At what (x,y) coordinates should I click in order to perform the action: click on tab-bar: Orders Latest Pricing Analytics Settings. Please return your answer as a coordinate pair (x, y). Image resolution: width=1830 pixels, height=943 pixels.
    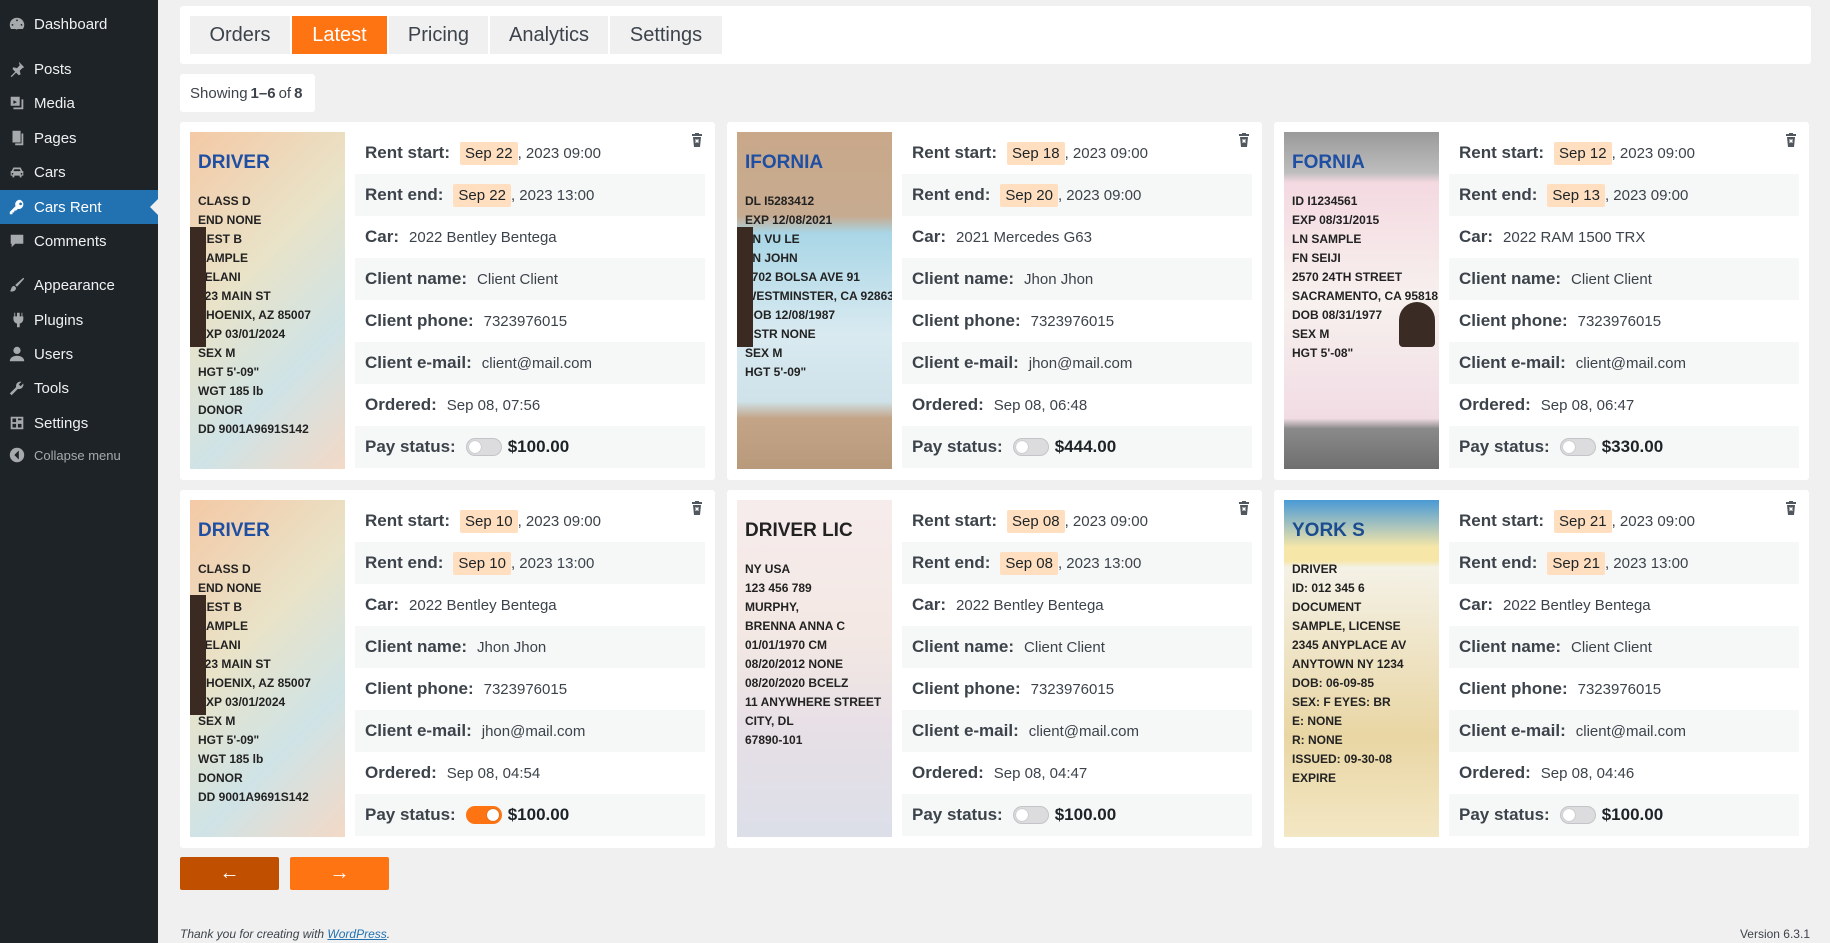
    Looking at the image, I should click on (995, 35).